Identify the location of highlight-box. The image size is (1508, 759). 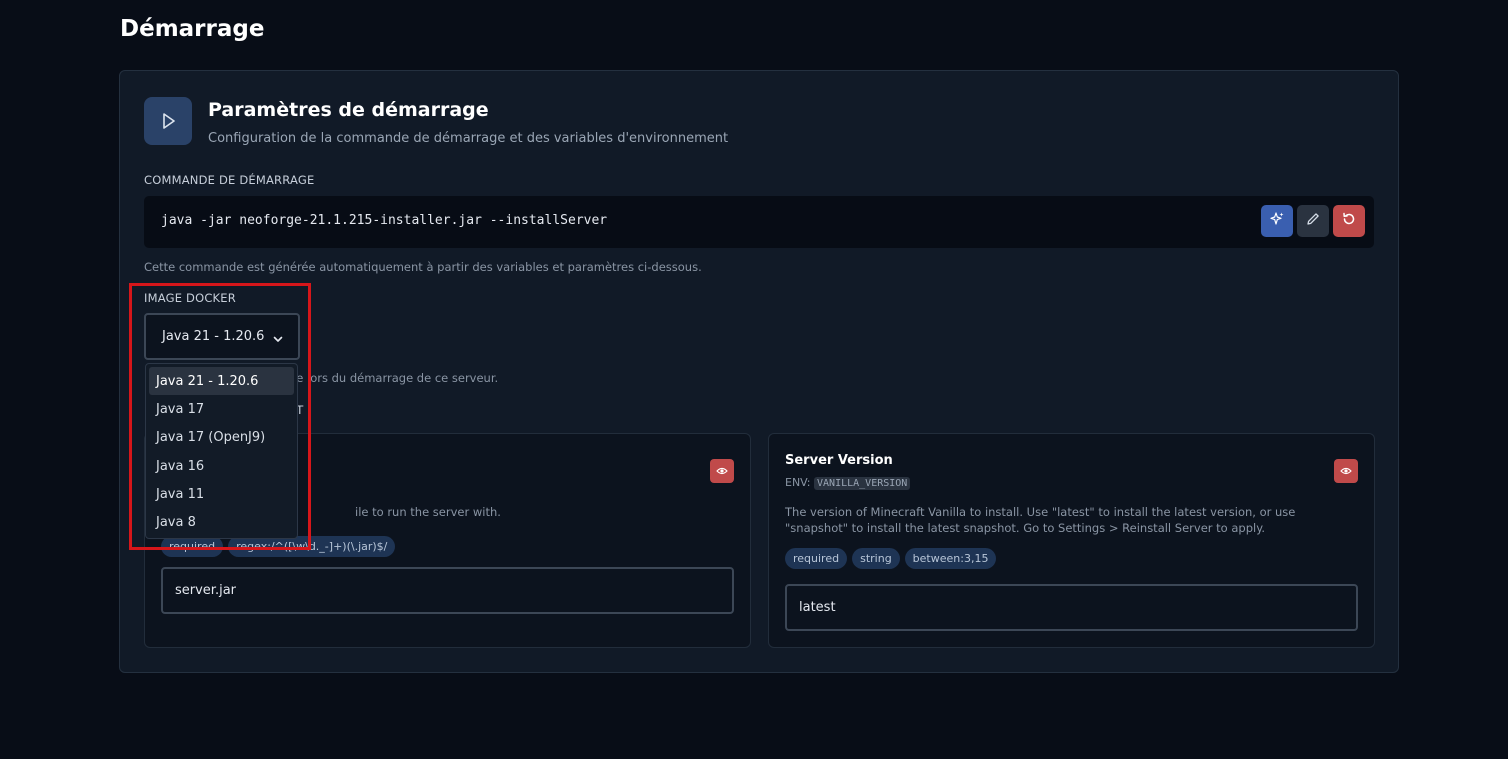
(220, 416).